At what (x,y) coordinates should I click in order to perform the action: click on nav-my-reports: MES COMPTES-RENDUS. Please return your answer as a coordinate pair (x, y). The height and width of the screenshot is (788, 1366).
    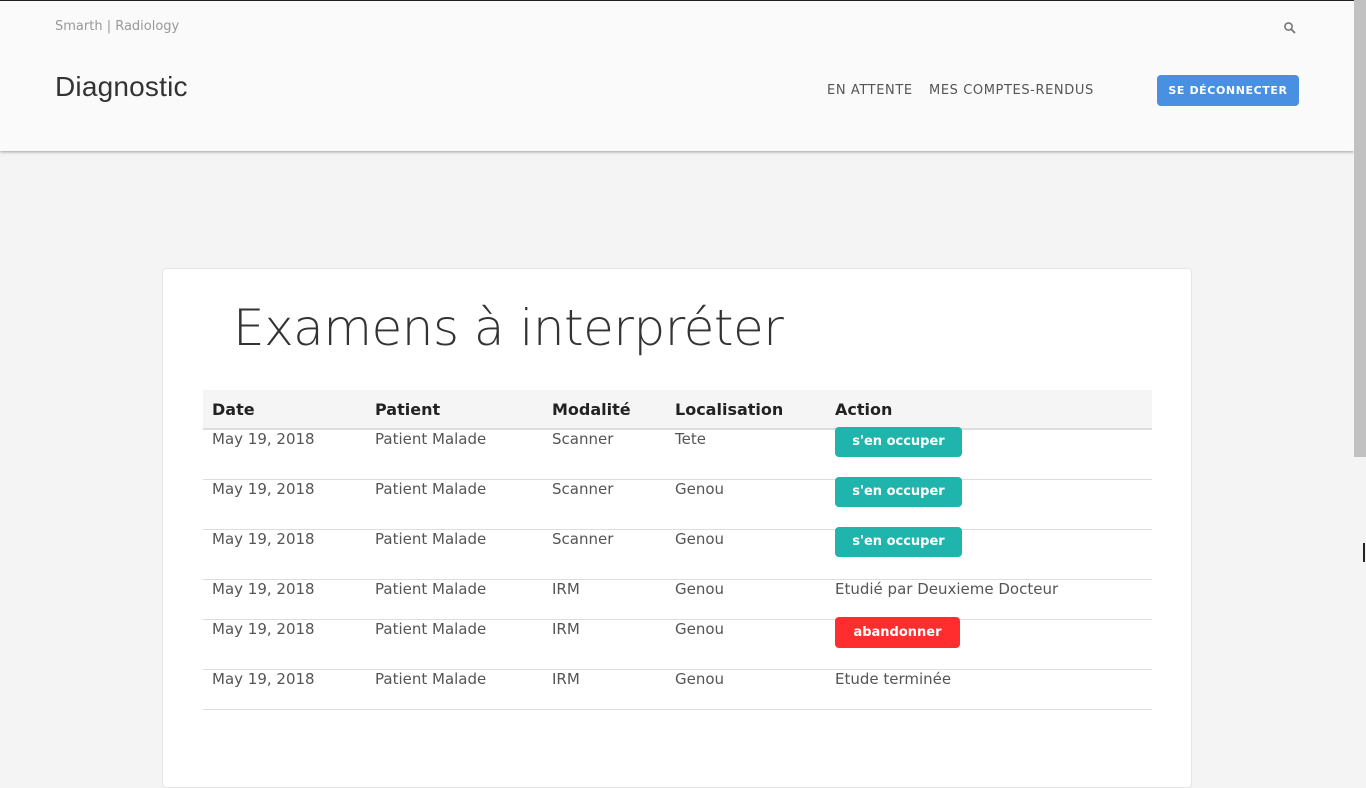
    Looking at the image, I should click on (1011, 90).